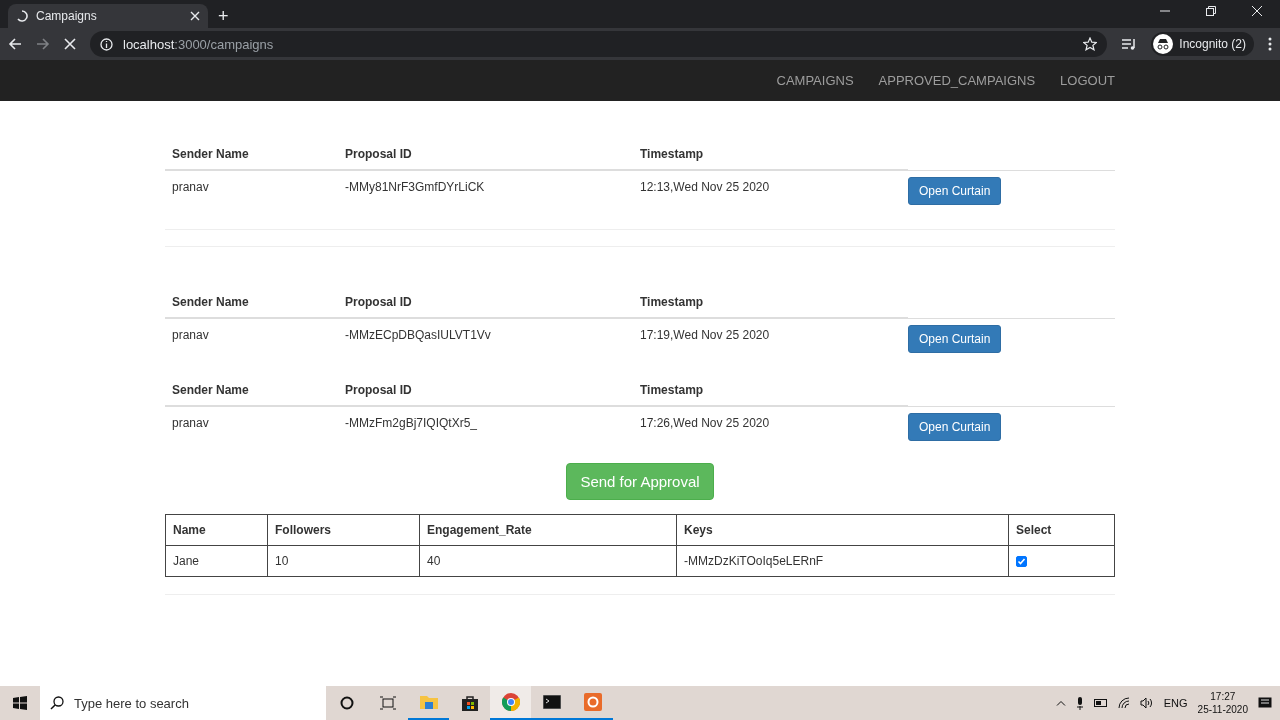 The width and height of the screenshot is (1280, 720). I want to click on table-cell-text: -MMzECpDBQasIULVT1Vv, so click(418, 335).